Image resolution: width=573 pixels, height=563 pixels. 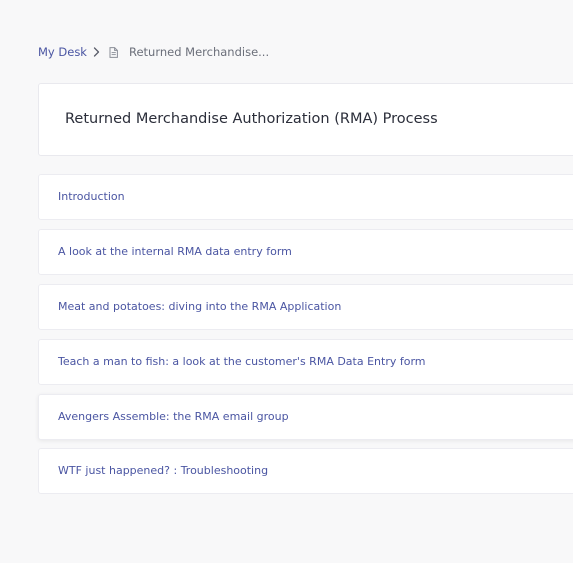 What do you see at coordinates (96, 52) in the screenshot?
I see `chevron-right-icon` at bounding box center [96, 52].